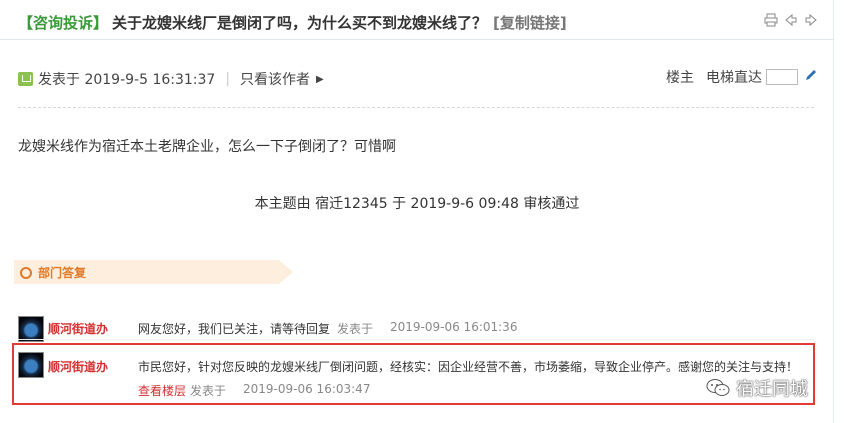 This screenshot has height=423, width=848. I want to click on circle-icon, so click(26, 273).